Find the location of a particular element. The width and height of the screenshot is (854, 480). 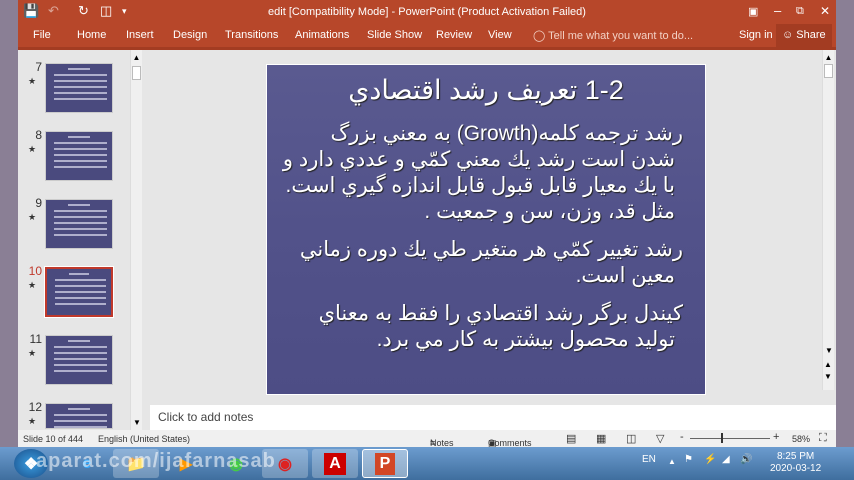

show-hidden-icons: ▲ is located at coordinates (672, 461).